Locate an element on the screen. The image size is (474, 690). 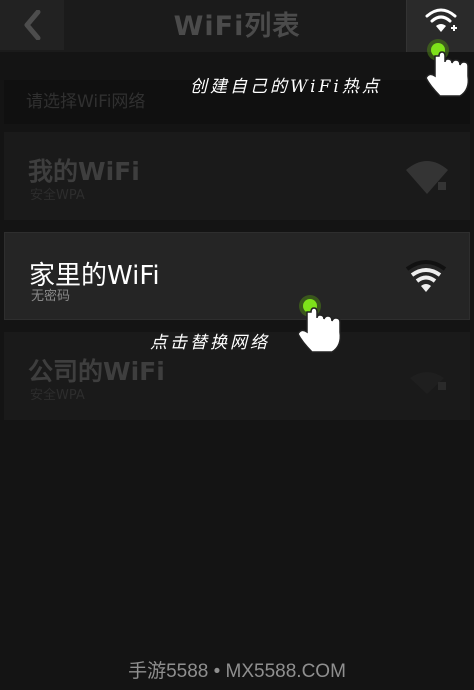
annotation-create-hotspot: 创建自己的WiFi热点 is located at coordinates (286, 87).